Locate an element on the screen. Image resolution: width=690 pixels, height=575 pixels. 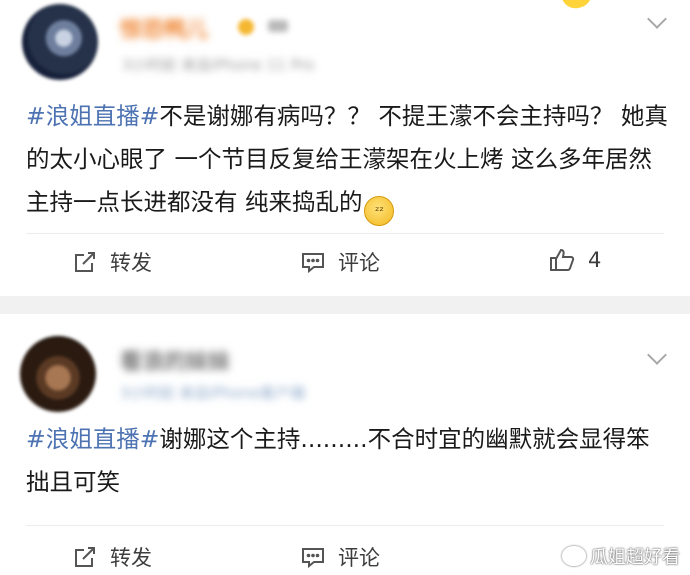
like-button: 4 is located at coordinates (574, 260).